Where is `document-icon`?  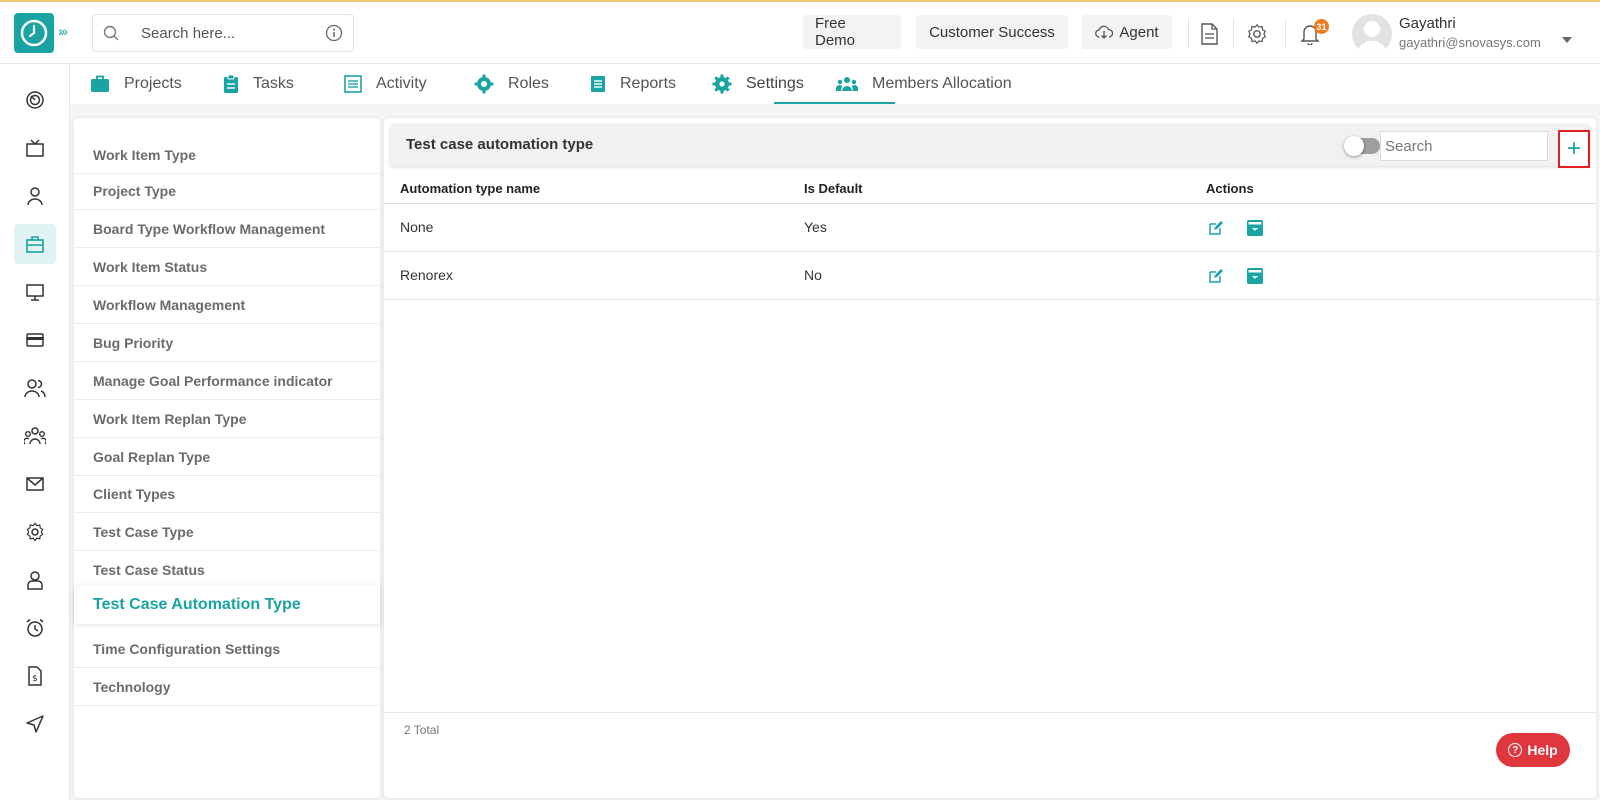
document-icon is located at coordinates (1209, 34).